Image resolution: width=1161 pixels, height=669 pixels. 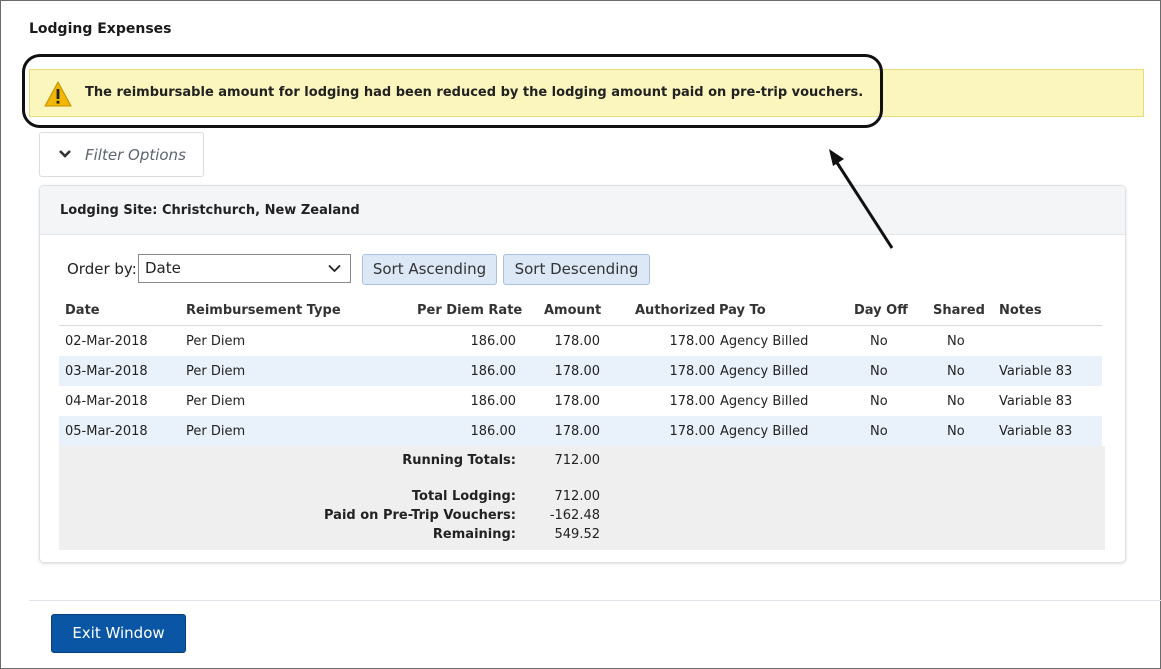 What do you see at coordinates (582, 210) in the screenshot?
I see `panel-header: Lodging Site: Christchurch, New Zealand` at bounding box center [582, 210].